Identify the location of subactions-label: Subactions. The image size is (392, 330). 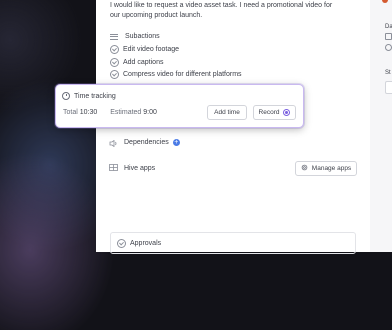
(142, 36).